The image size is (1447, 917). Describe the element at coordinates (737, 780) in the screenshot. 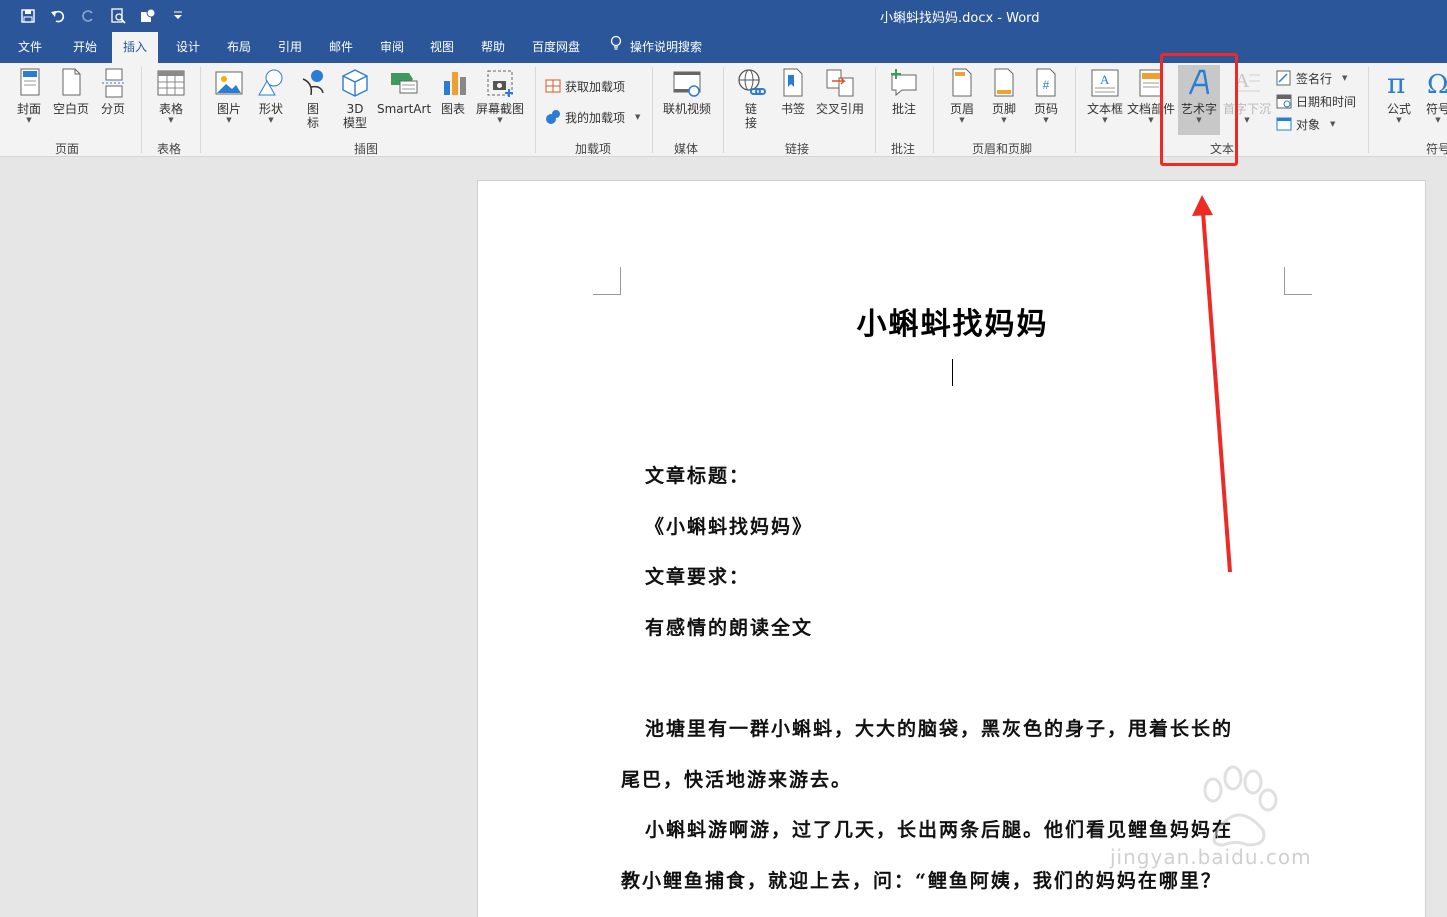

I see `doc-line: 尾巴，快活地游来游去。` at that location.